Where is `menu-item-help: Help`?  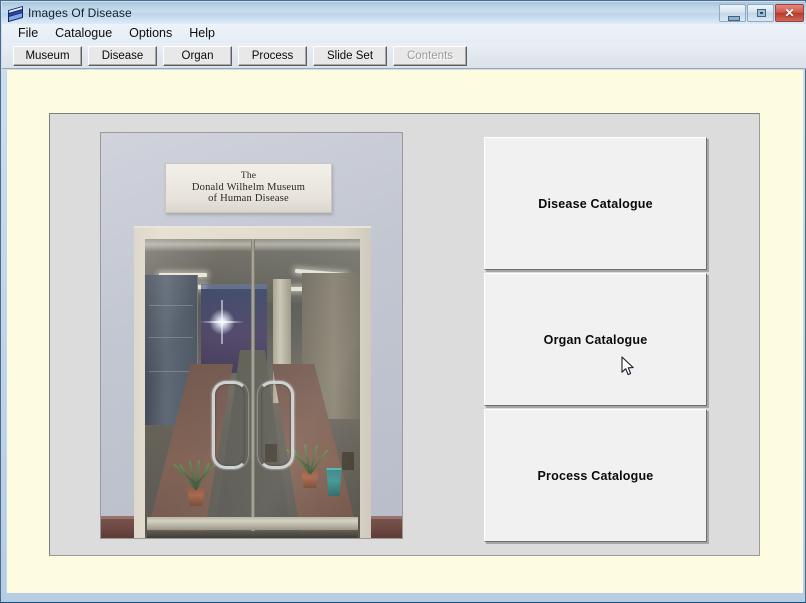 menu-item-help: Help is located at coordinates (202, 33).